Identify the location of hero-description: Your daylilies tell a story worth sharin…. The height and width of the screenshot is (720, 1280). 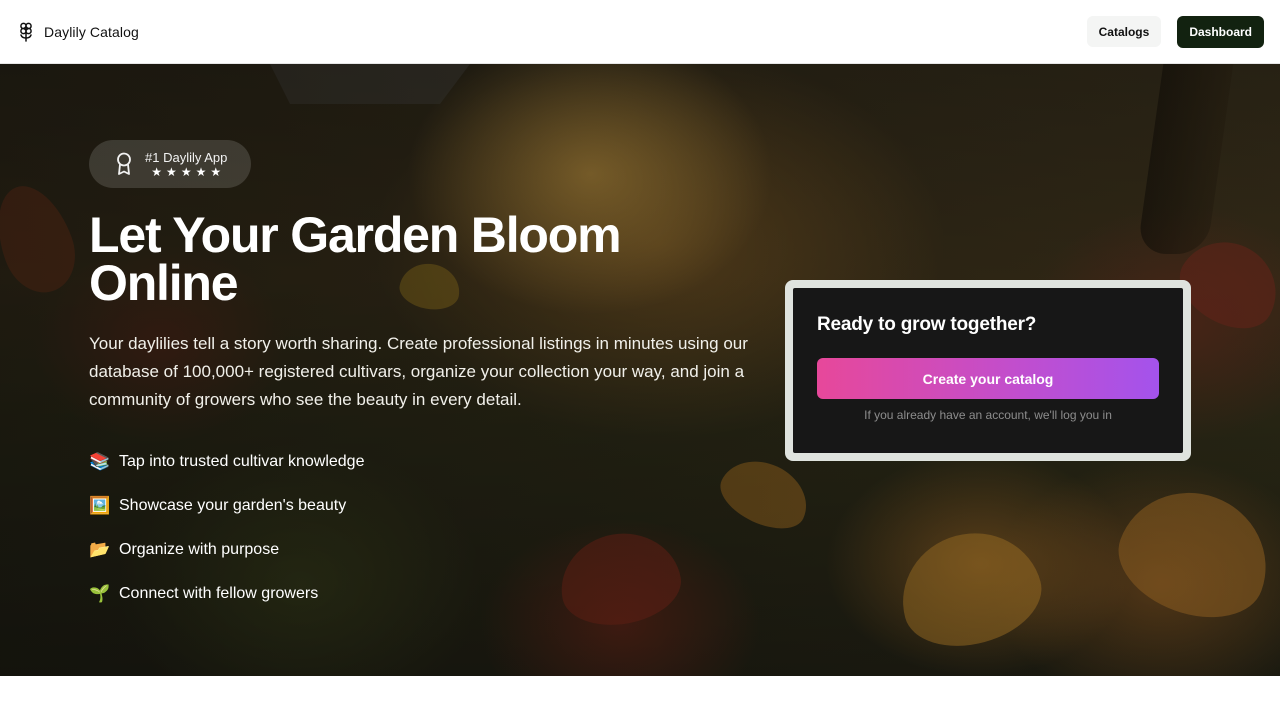
(418, 371).